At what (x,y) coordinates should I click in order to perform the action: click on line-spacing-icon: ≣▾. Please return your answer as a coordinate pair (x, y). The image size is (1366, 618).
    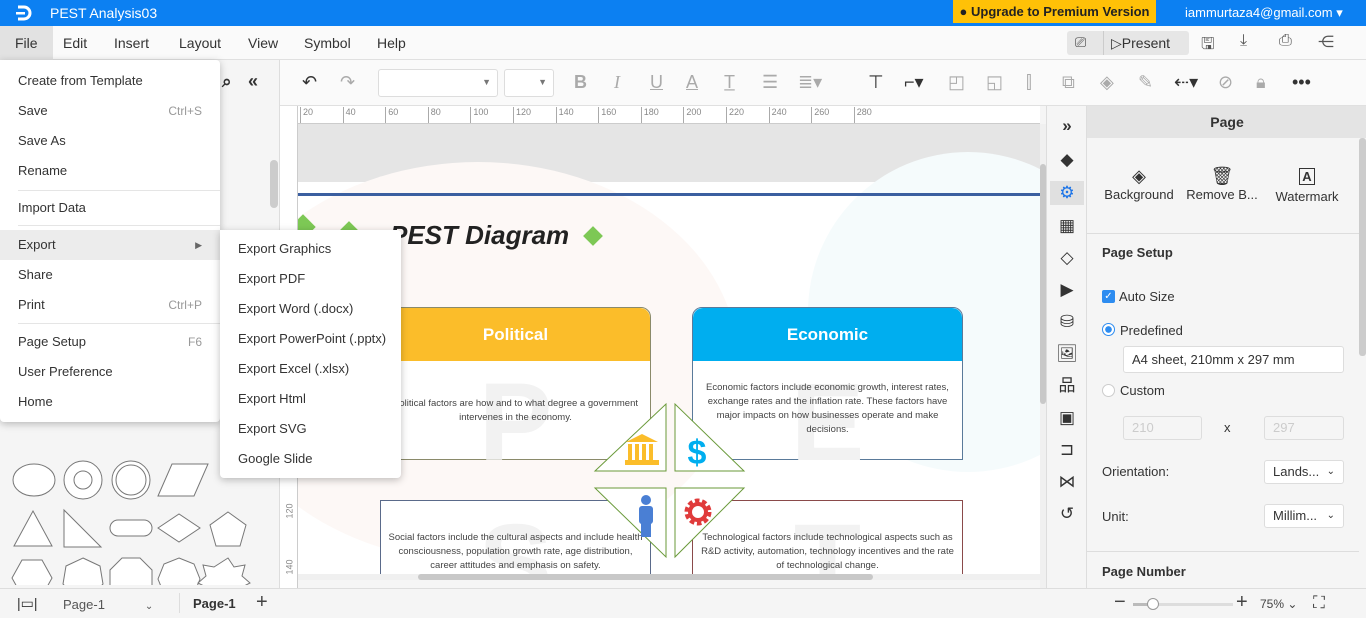
    Looking at the image, I should click on (810, 82).